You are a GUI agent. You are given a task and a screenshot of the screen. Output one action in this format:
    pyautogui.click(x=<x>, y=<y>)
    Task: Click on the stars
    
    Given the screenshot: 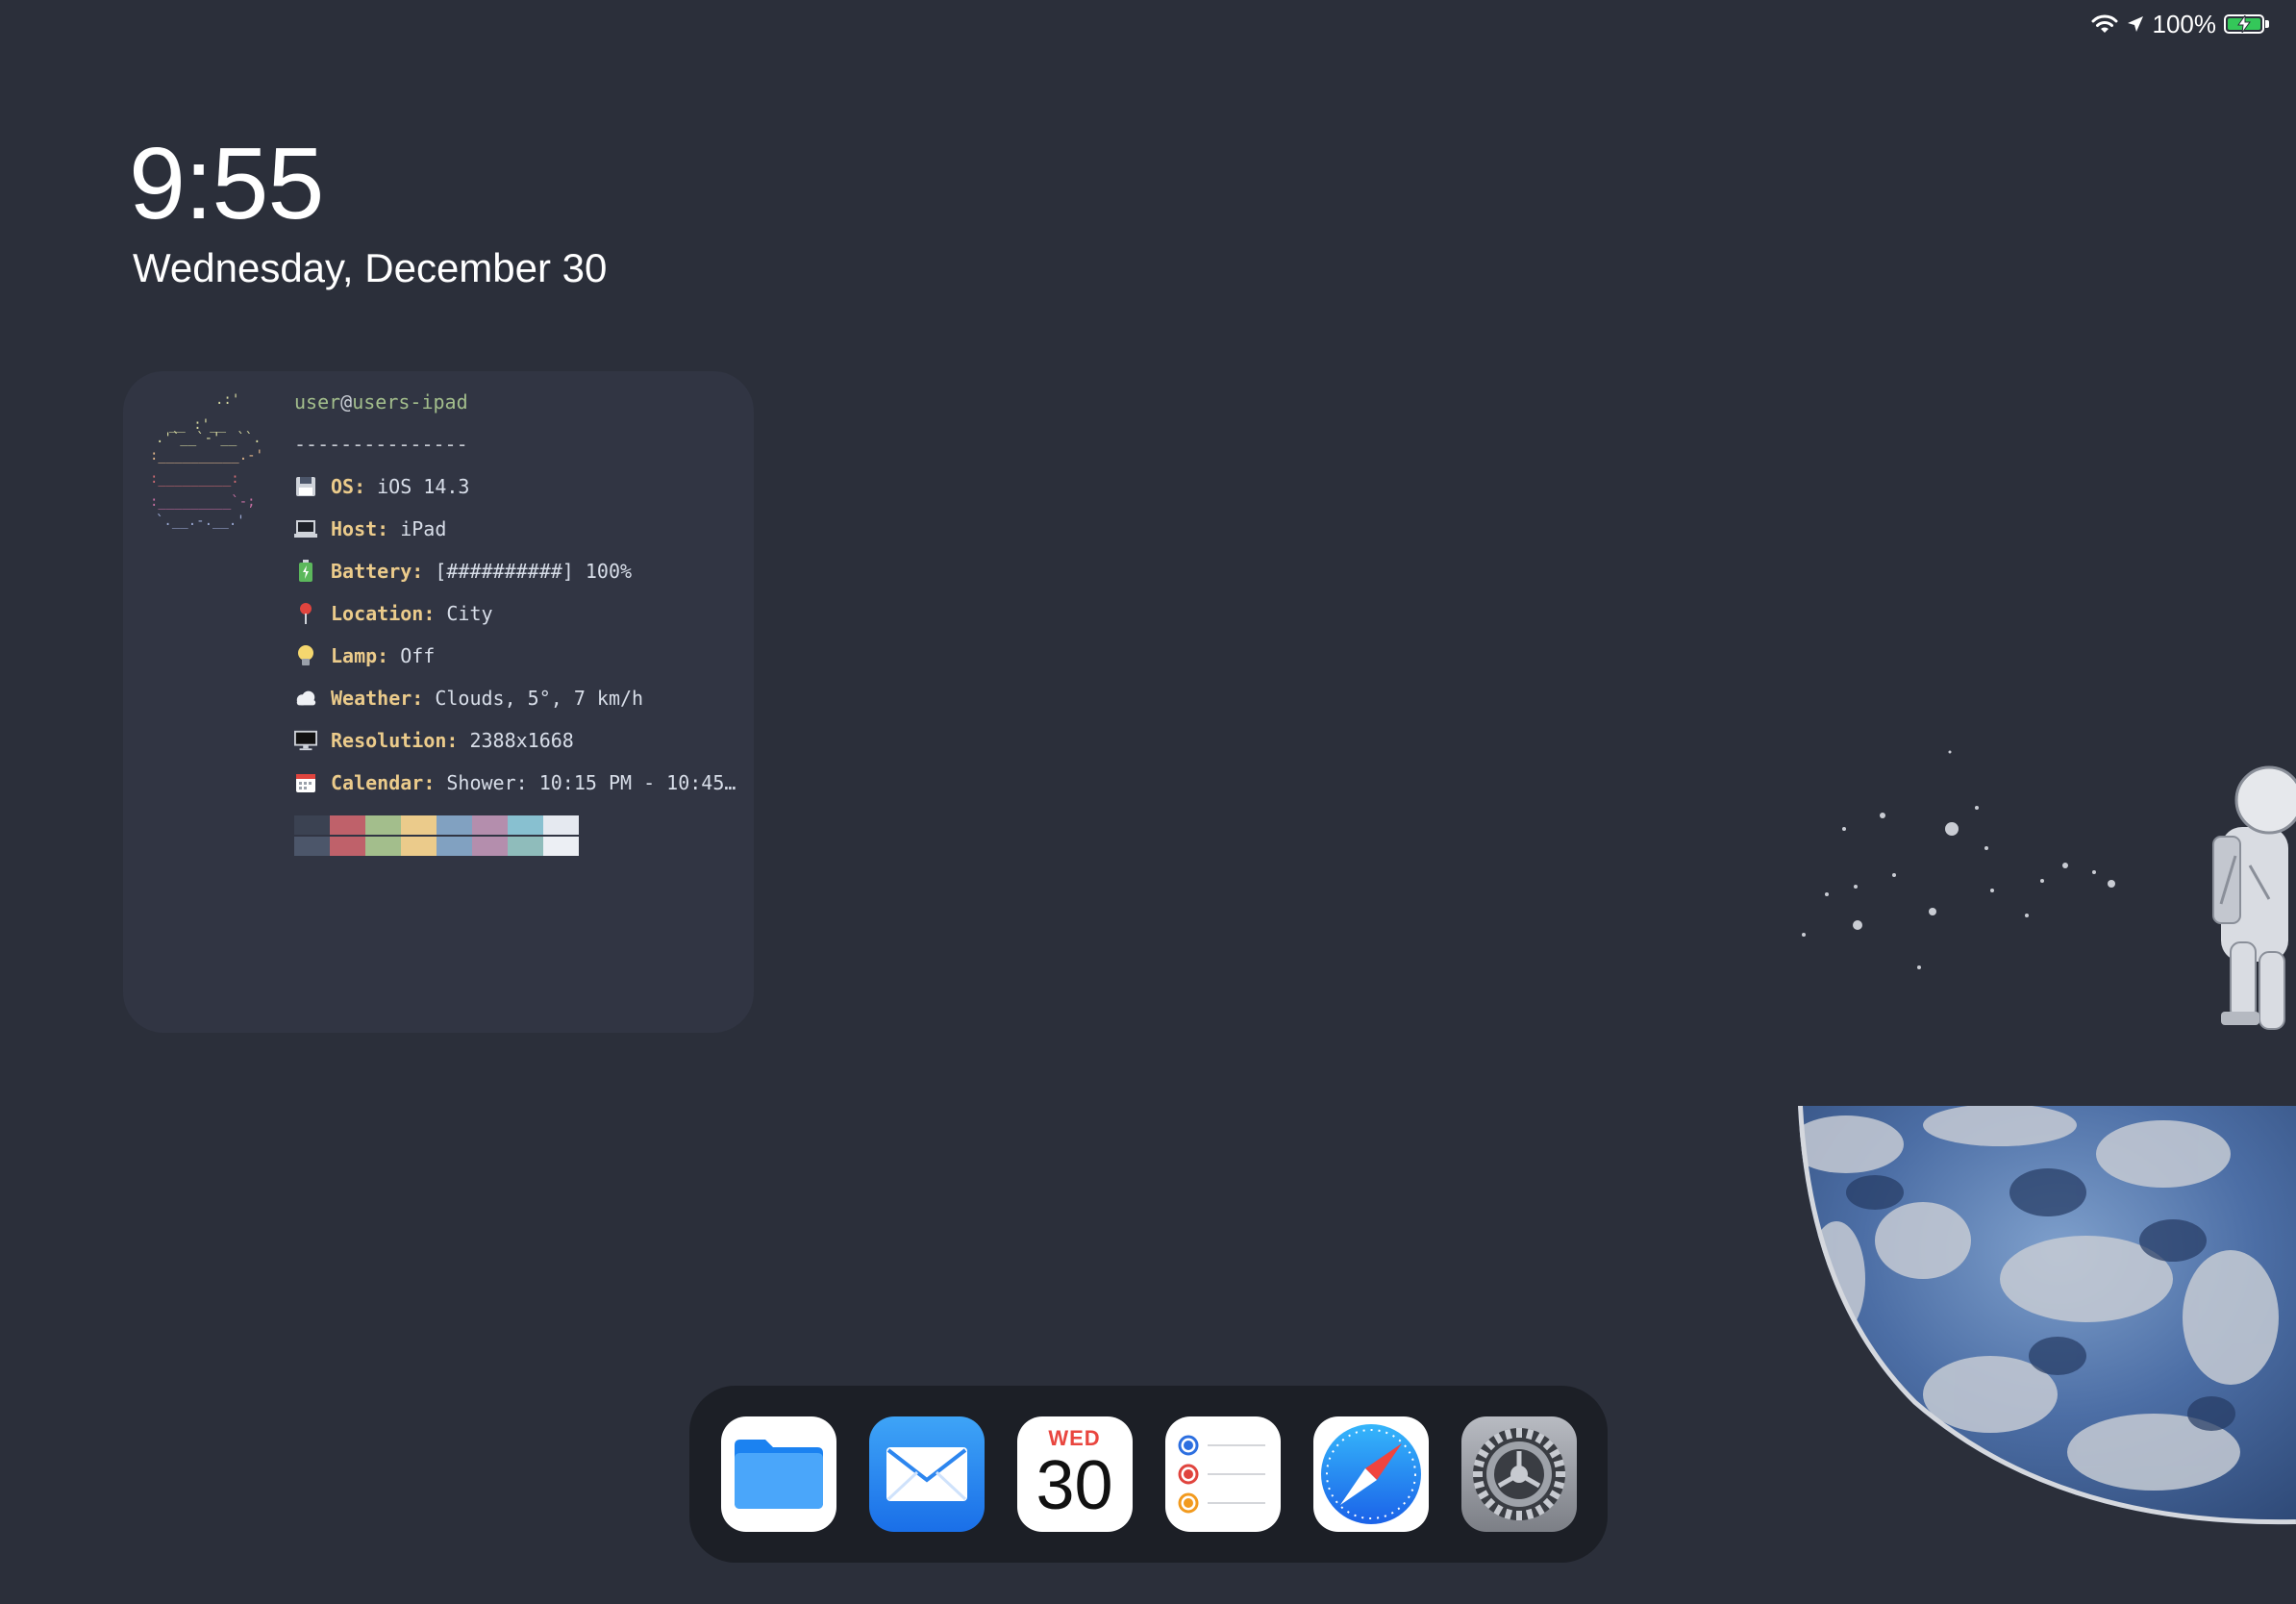 What is the action you would take?
    pyautogui.click(x=1958, y=859)
    